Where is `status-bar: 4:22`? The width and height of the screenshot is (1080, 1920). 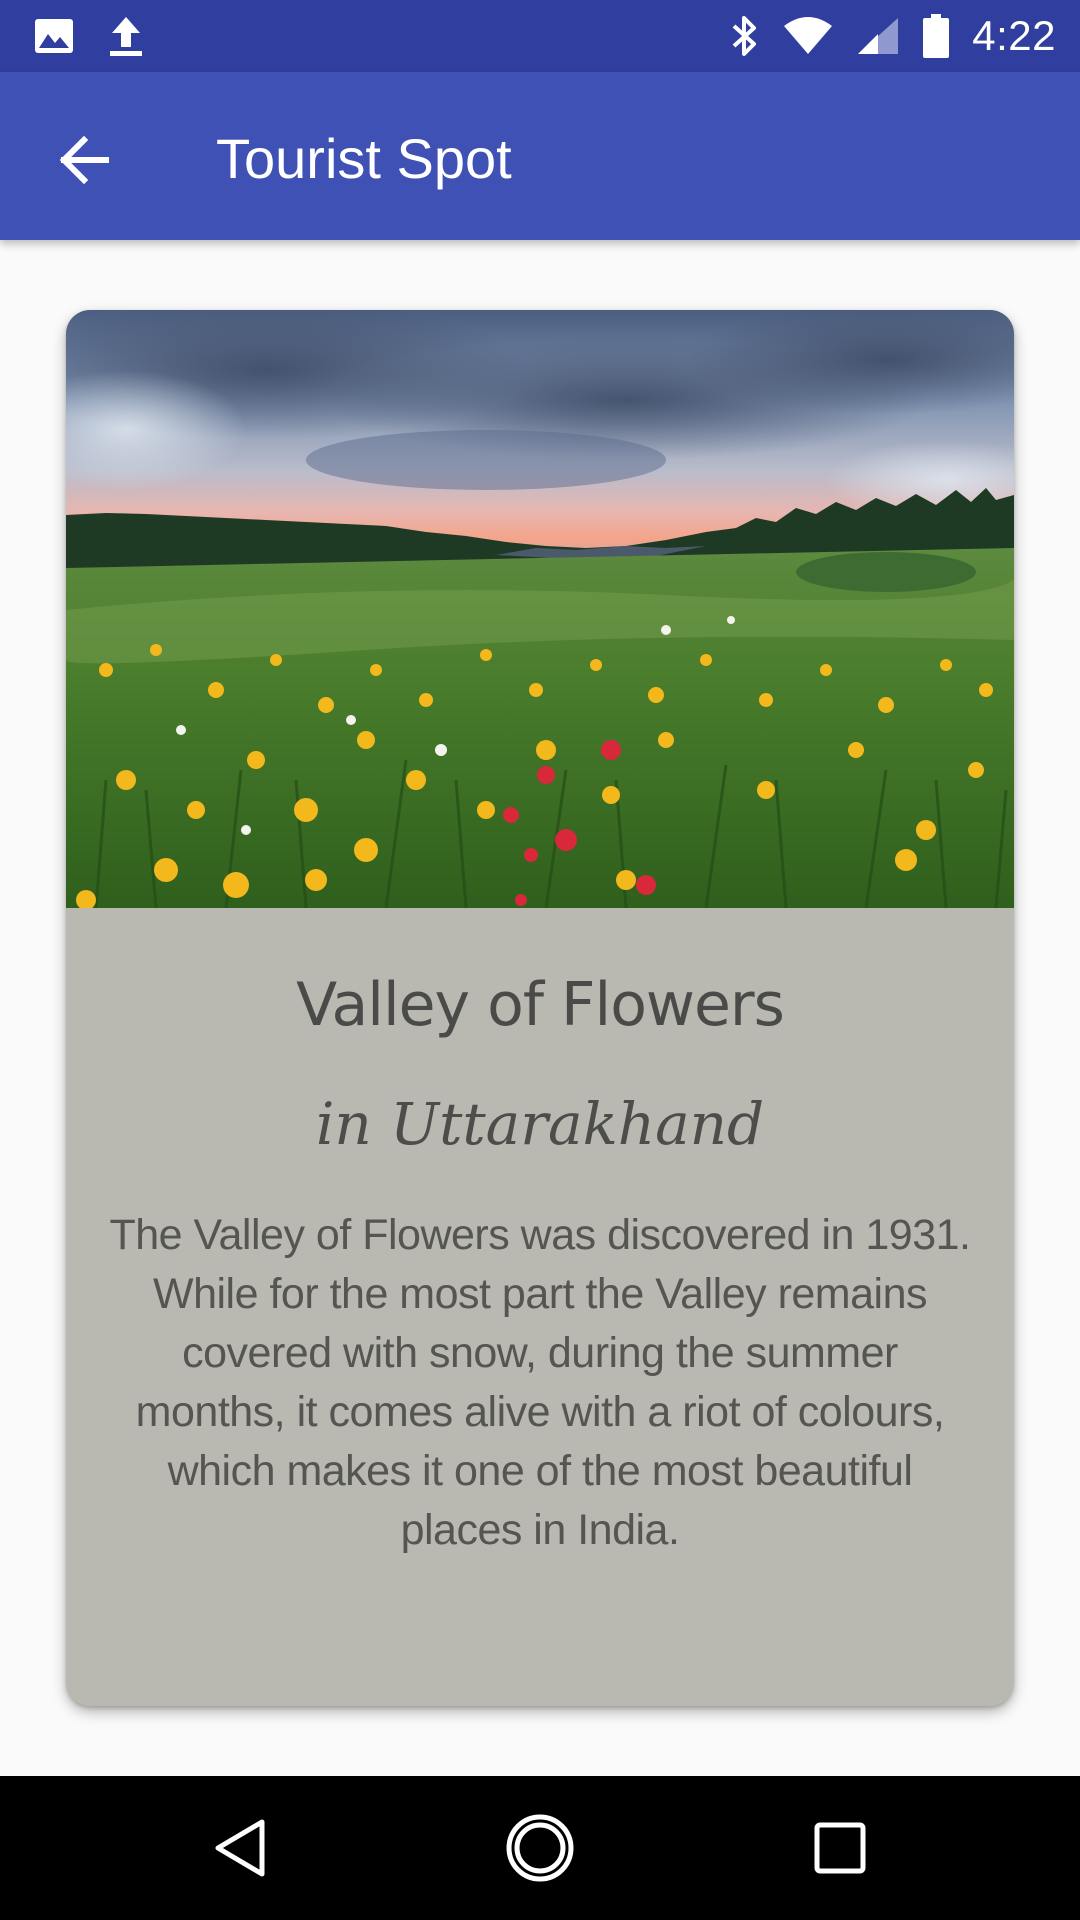
status-bar: 4:22 is located at coordinates (540, 36).